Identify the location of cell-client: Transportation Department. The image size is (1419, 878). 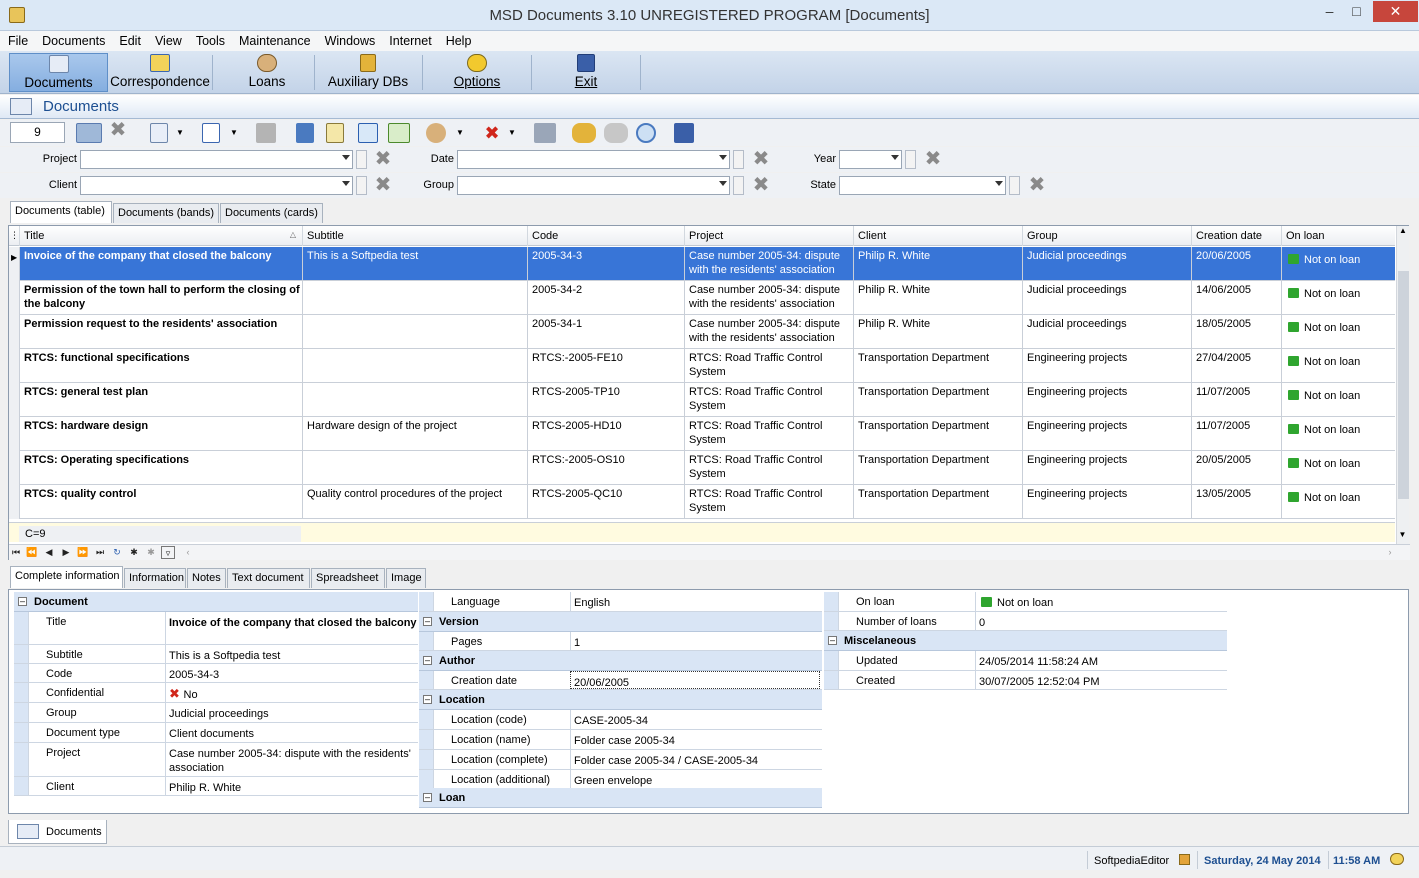
(937, 366).